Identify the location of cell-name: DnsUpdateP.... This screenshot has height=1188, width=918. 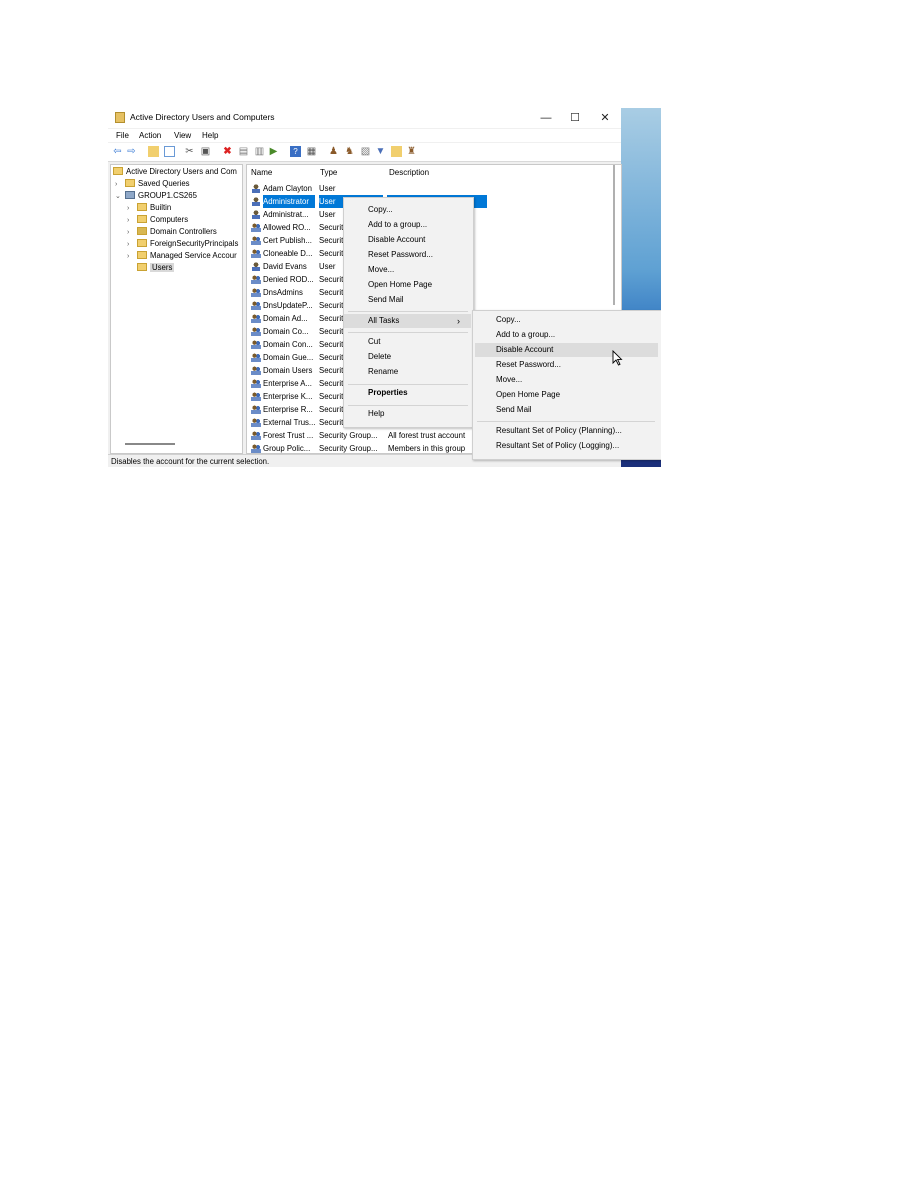
(288, 305).